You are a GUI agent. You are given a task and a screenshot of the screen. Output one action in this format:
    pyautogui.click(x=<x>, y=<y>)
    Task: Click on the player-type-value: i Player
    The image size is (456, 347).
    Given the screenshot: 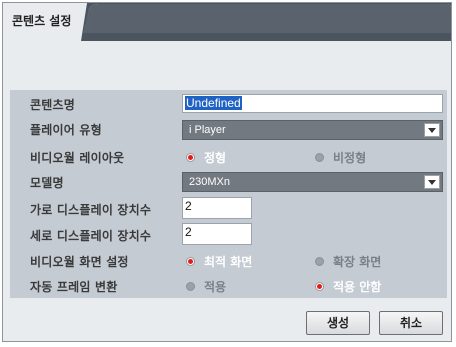 What is the action you would take?
    pyautogui.click(x=207, y=130)
    